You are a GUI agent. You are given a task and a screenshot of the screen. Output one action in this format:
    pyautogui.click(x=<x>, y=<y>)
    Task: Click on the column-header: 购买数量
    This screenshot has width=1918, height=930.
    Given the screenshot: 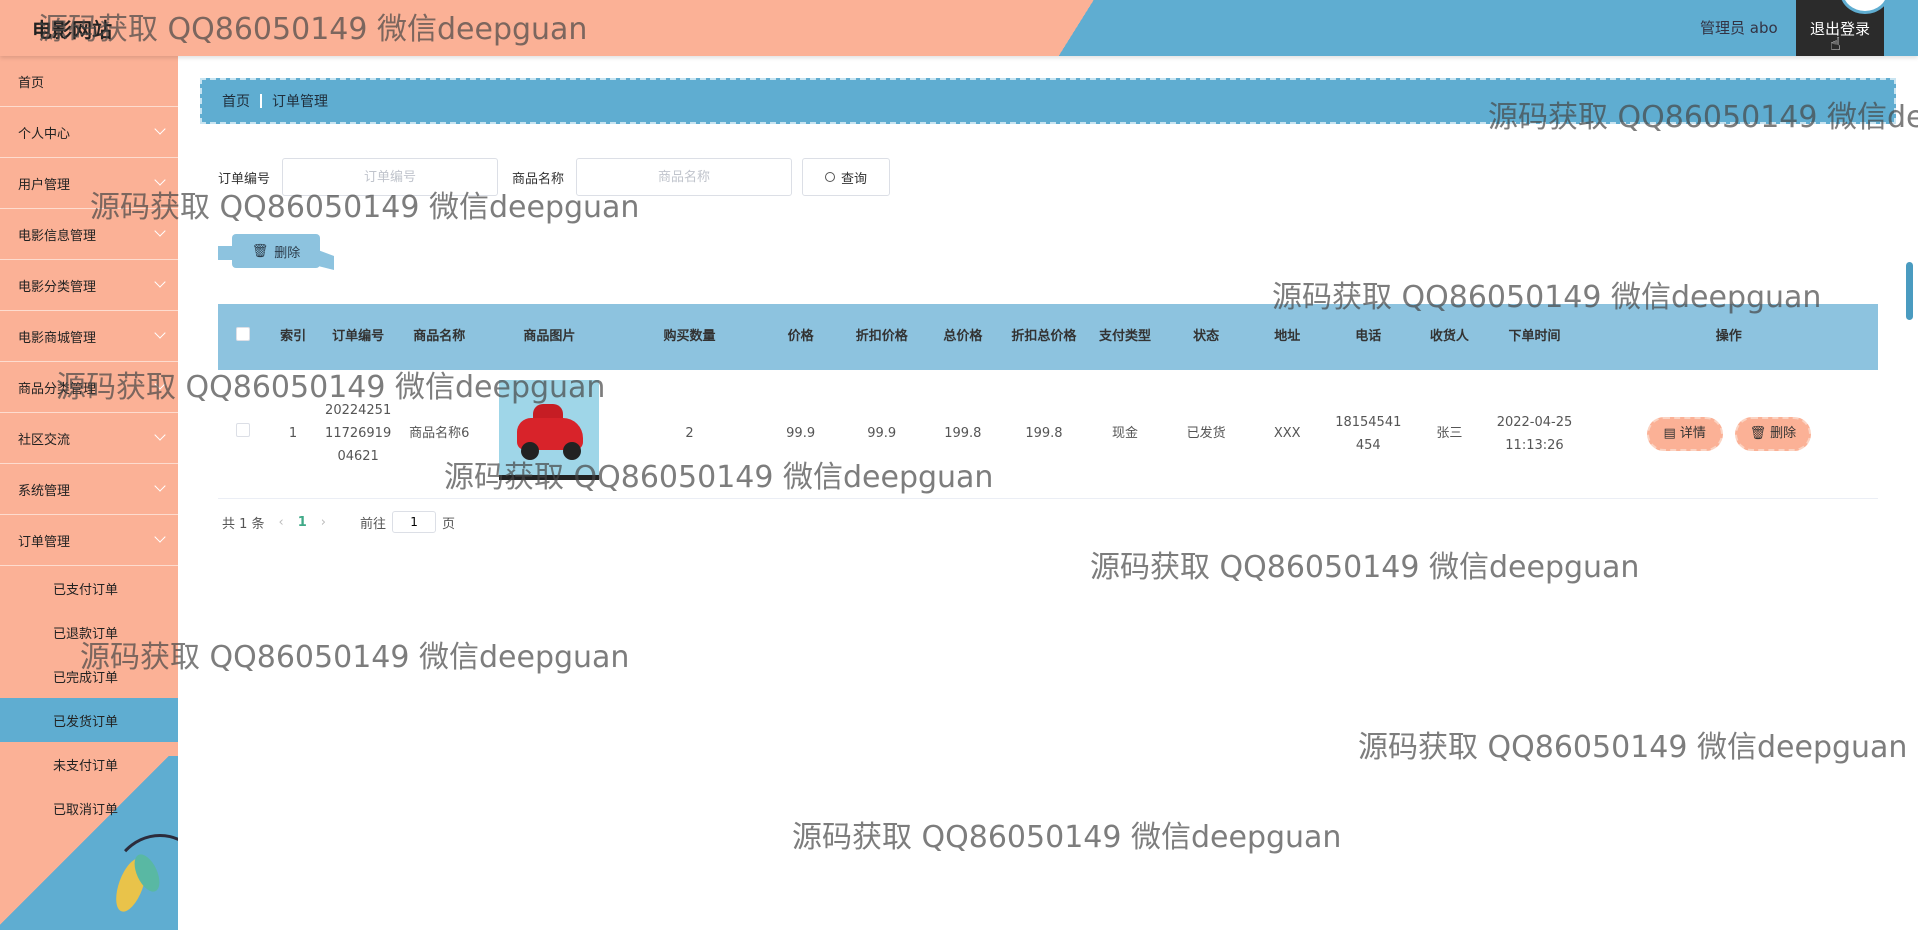 What is the action you would take?
    pyautogui.click(x=689, y=336)
    